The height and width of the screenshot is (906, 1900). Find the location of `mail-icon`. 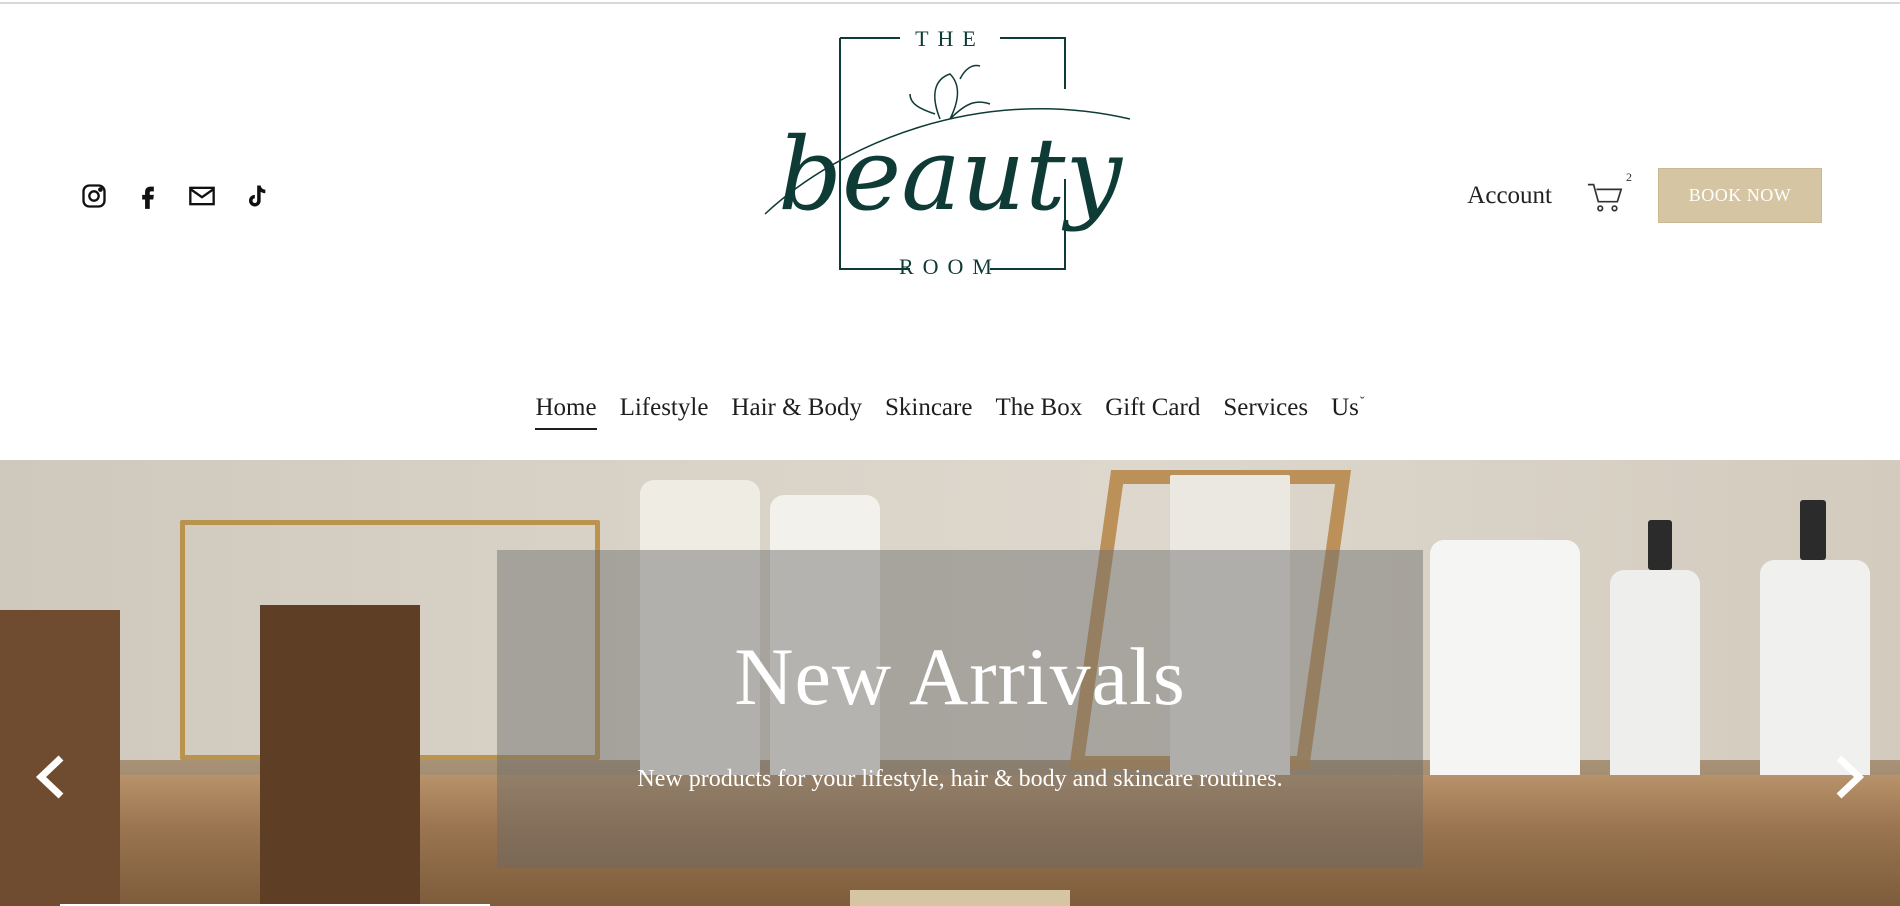

mail-icon is located at coordinates (202, 196).